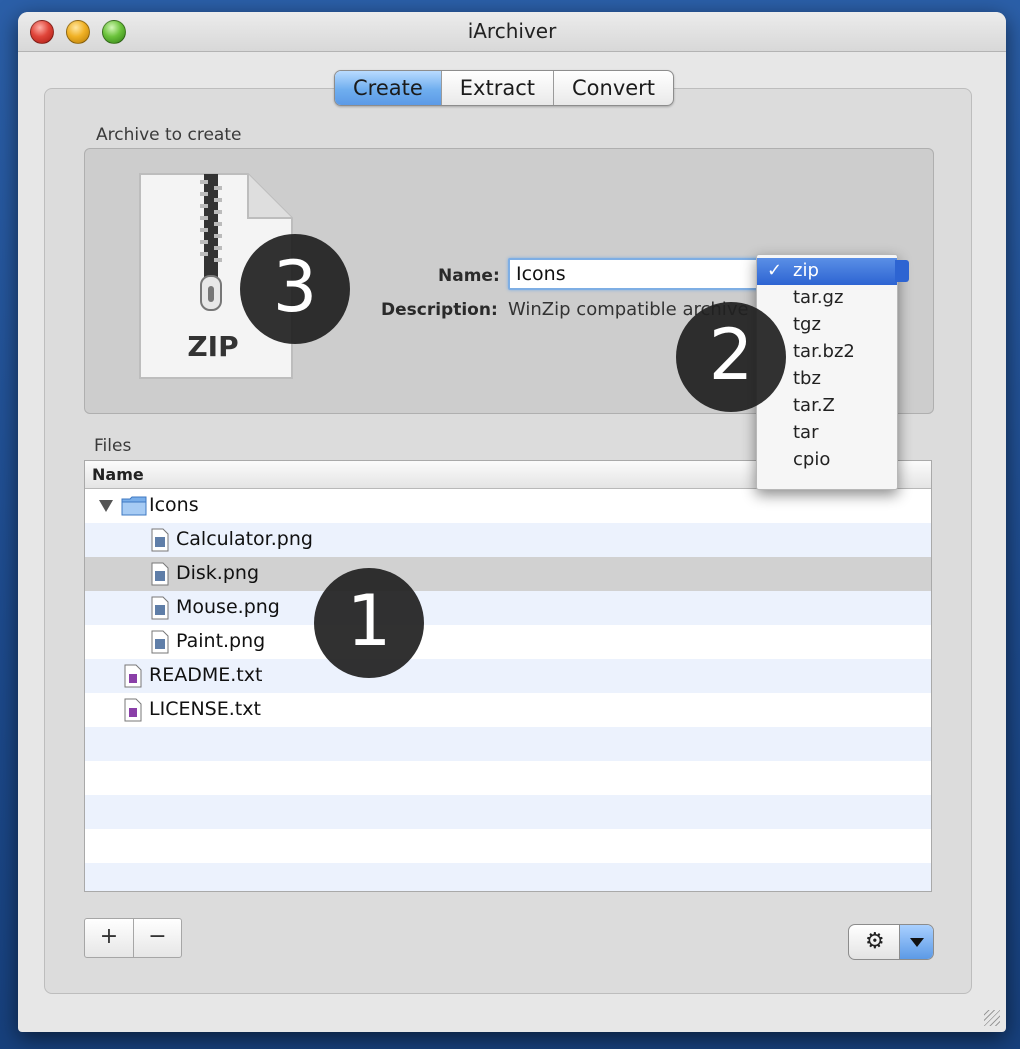  Describe the element at coordinates (134, 506) in the screenshot. I see `folder-icon` at that location.